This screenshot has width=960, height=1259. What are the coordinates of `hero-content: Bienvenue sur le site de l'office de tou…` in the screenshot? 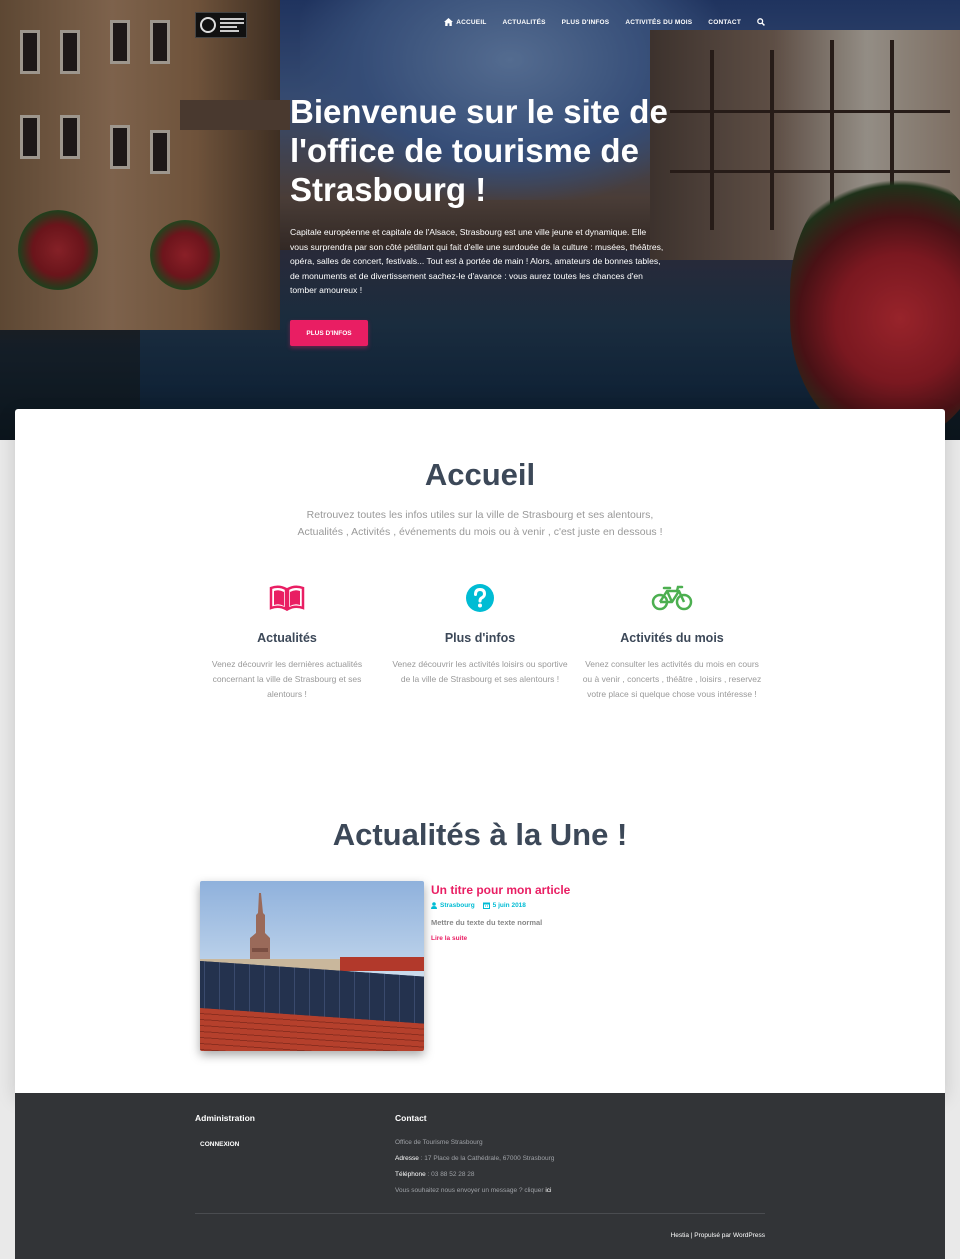 It's located at (485, 195).